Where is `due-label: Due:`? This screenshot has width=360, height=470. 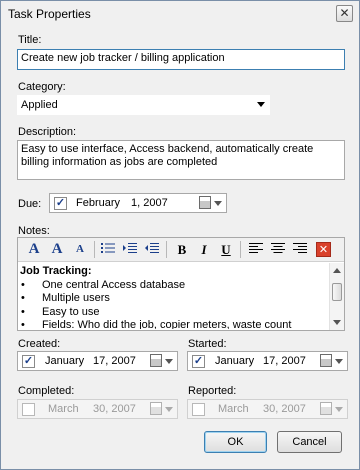 due-label: Due: is located at coordinates (30, 204).